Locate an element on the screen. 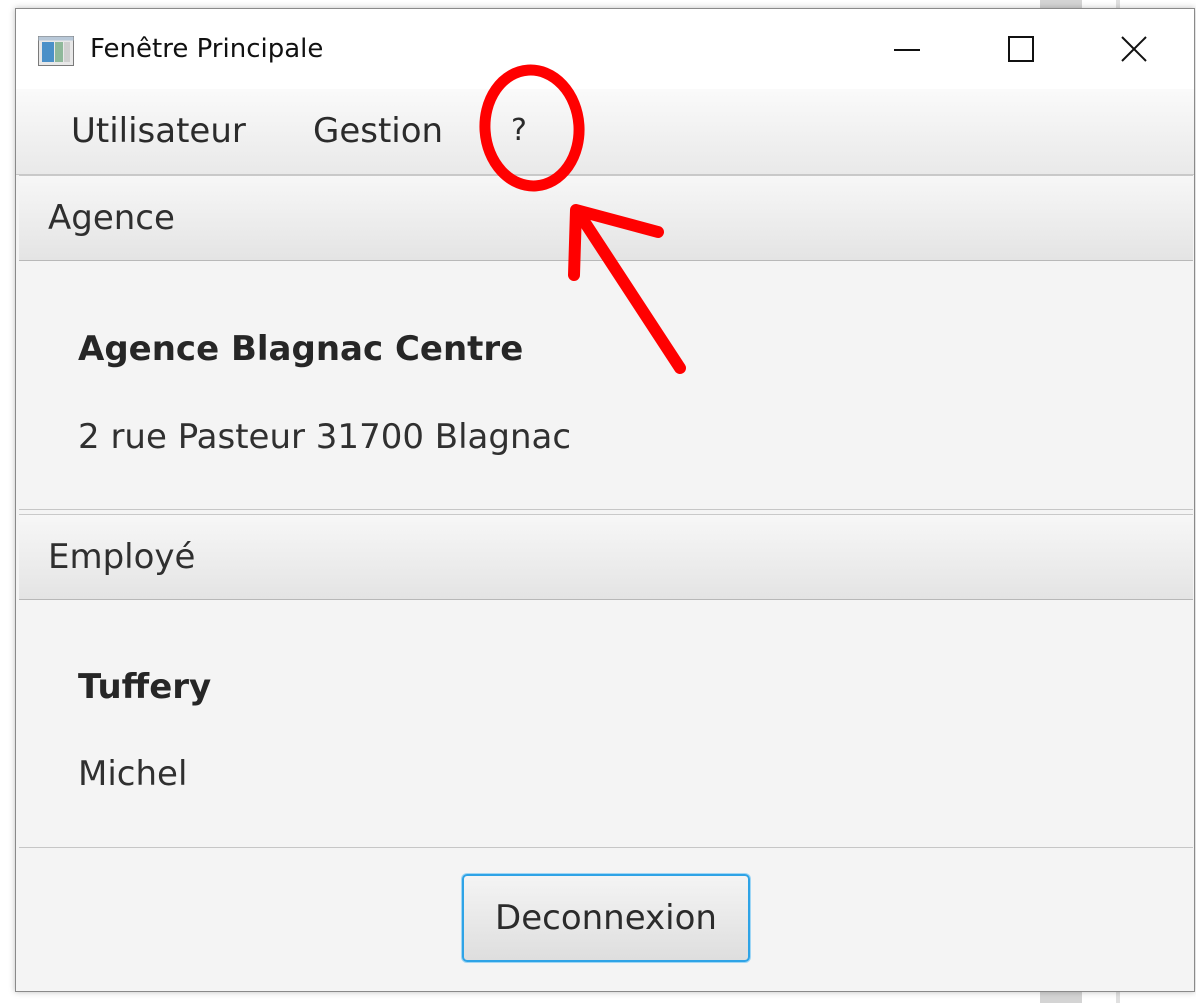 The width and height of the screenshot is (1196, 1003). maximize-button is located at coordinates (1021, 49).